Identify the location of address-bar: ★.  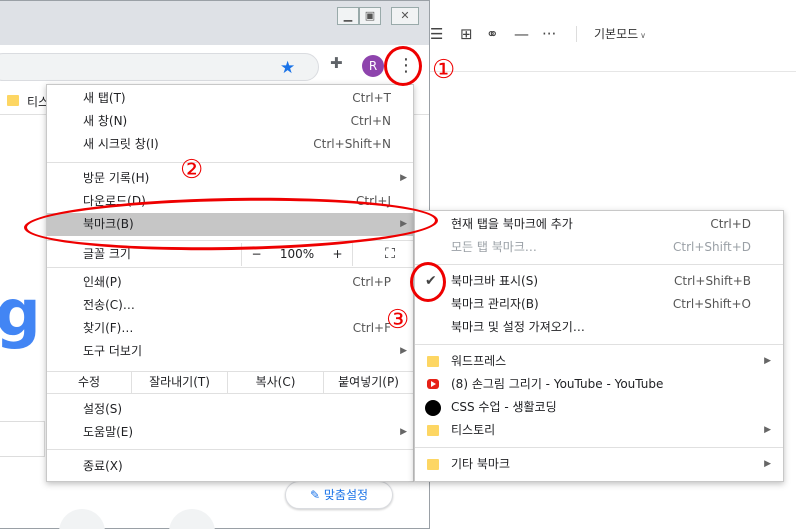
(159, 67).